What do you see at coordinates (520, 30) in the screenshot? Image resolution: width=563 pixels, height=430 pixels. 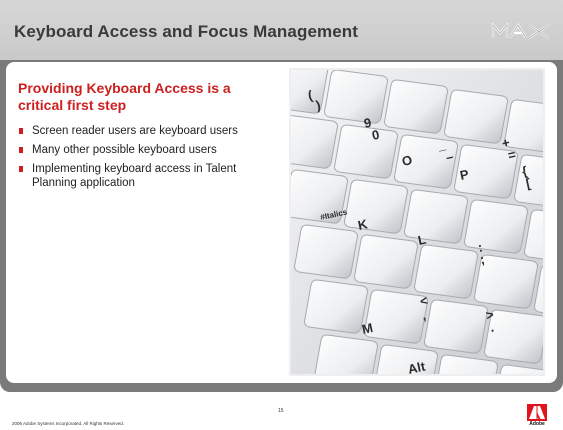 I see `max-logo-icon` at bounding box center [520, 30].